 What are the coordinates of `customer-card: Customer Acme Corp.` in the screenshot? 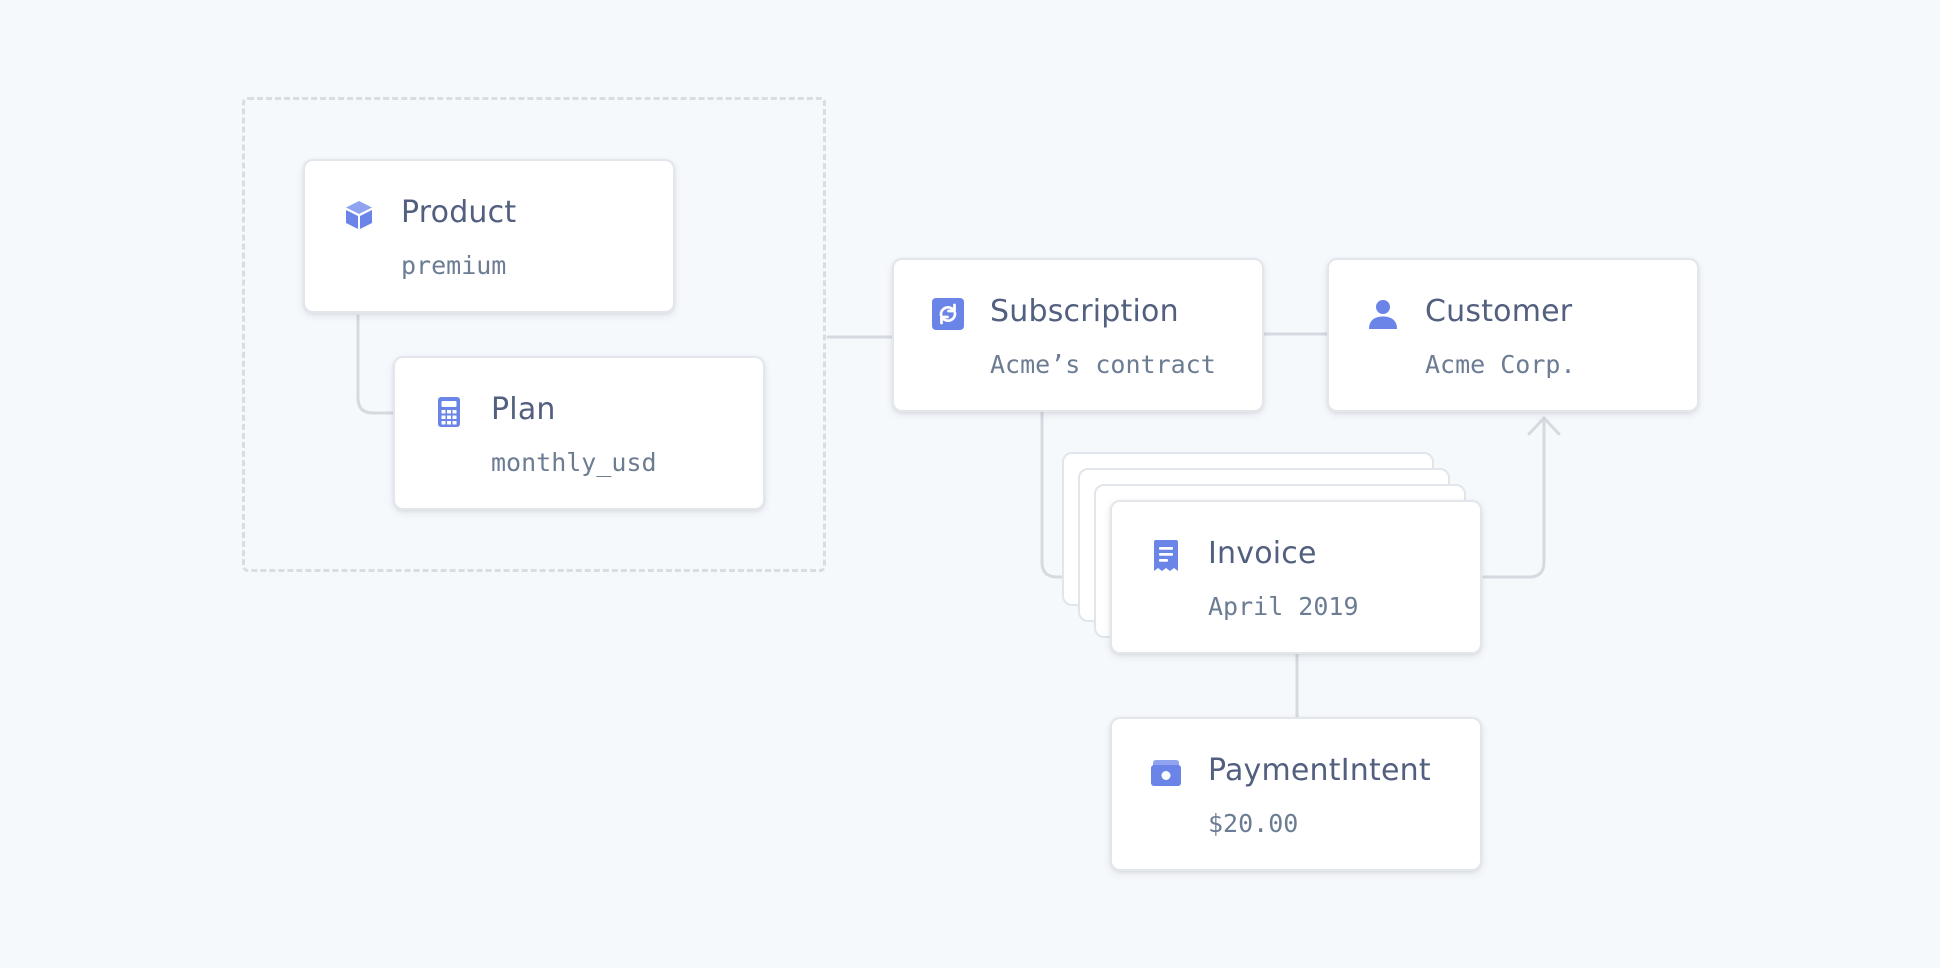 It's located at (1513, 335).